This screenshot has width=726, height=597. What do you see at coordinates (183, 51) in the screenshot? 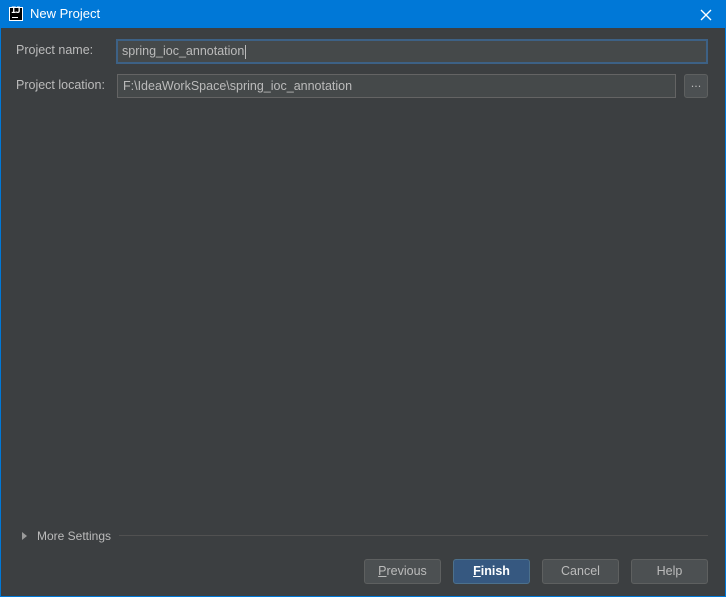
I see `project-name-value: spring_ioc_annotation` at bounding box center [183, 51].